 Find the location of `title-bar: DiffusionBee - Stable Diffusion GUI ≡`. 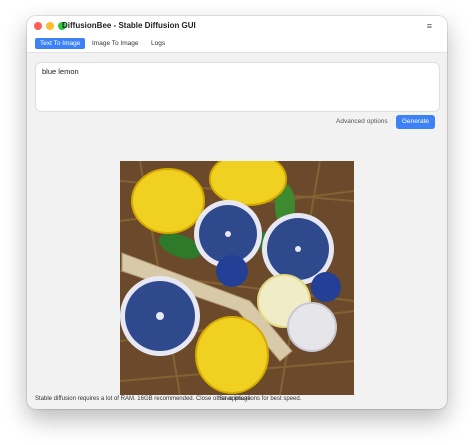

title-bar: DiffusionBee - Stable Diffusion GUI ≡ is located at coordinates (237, 26).